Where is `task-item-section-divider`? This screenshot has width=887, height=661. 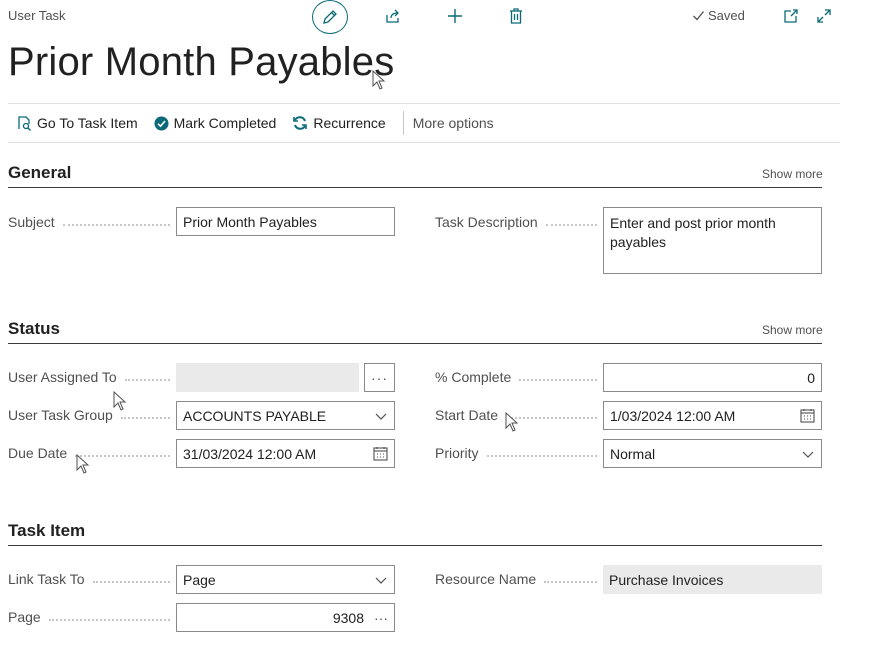 task-item-section-divider is located at coordinates (415, 545).